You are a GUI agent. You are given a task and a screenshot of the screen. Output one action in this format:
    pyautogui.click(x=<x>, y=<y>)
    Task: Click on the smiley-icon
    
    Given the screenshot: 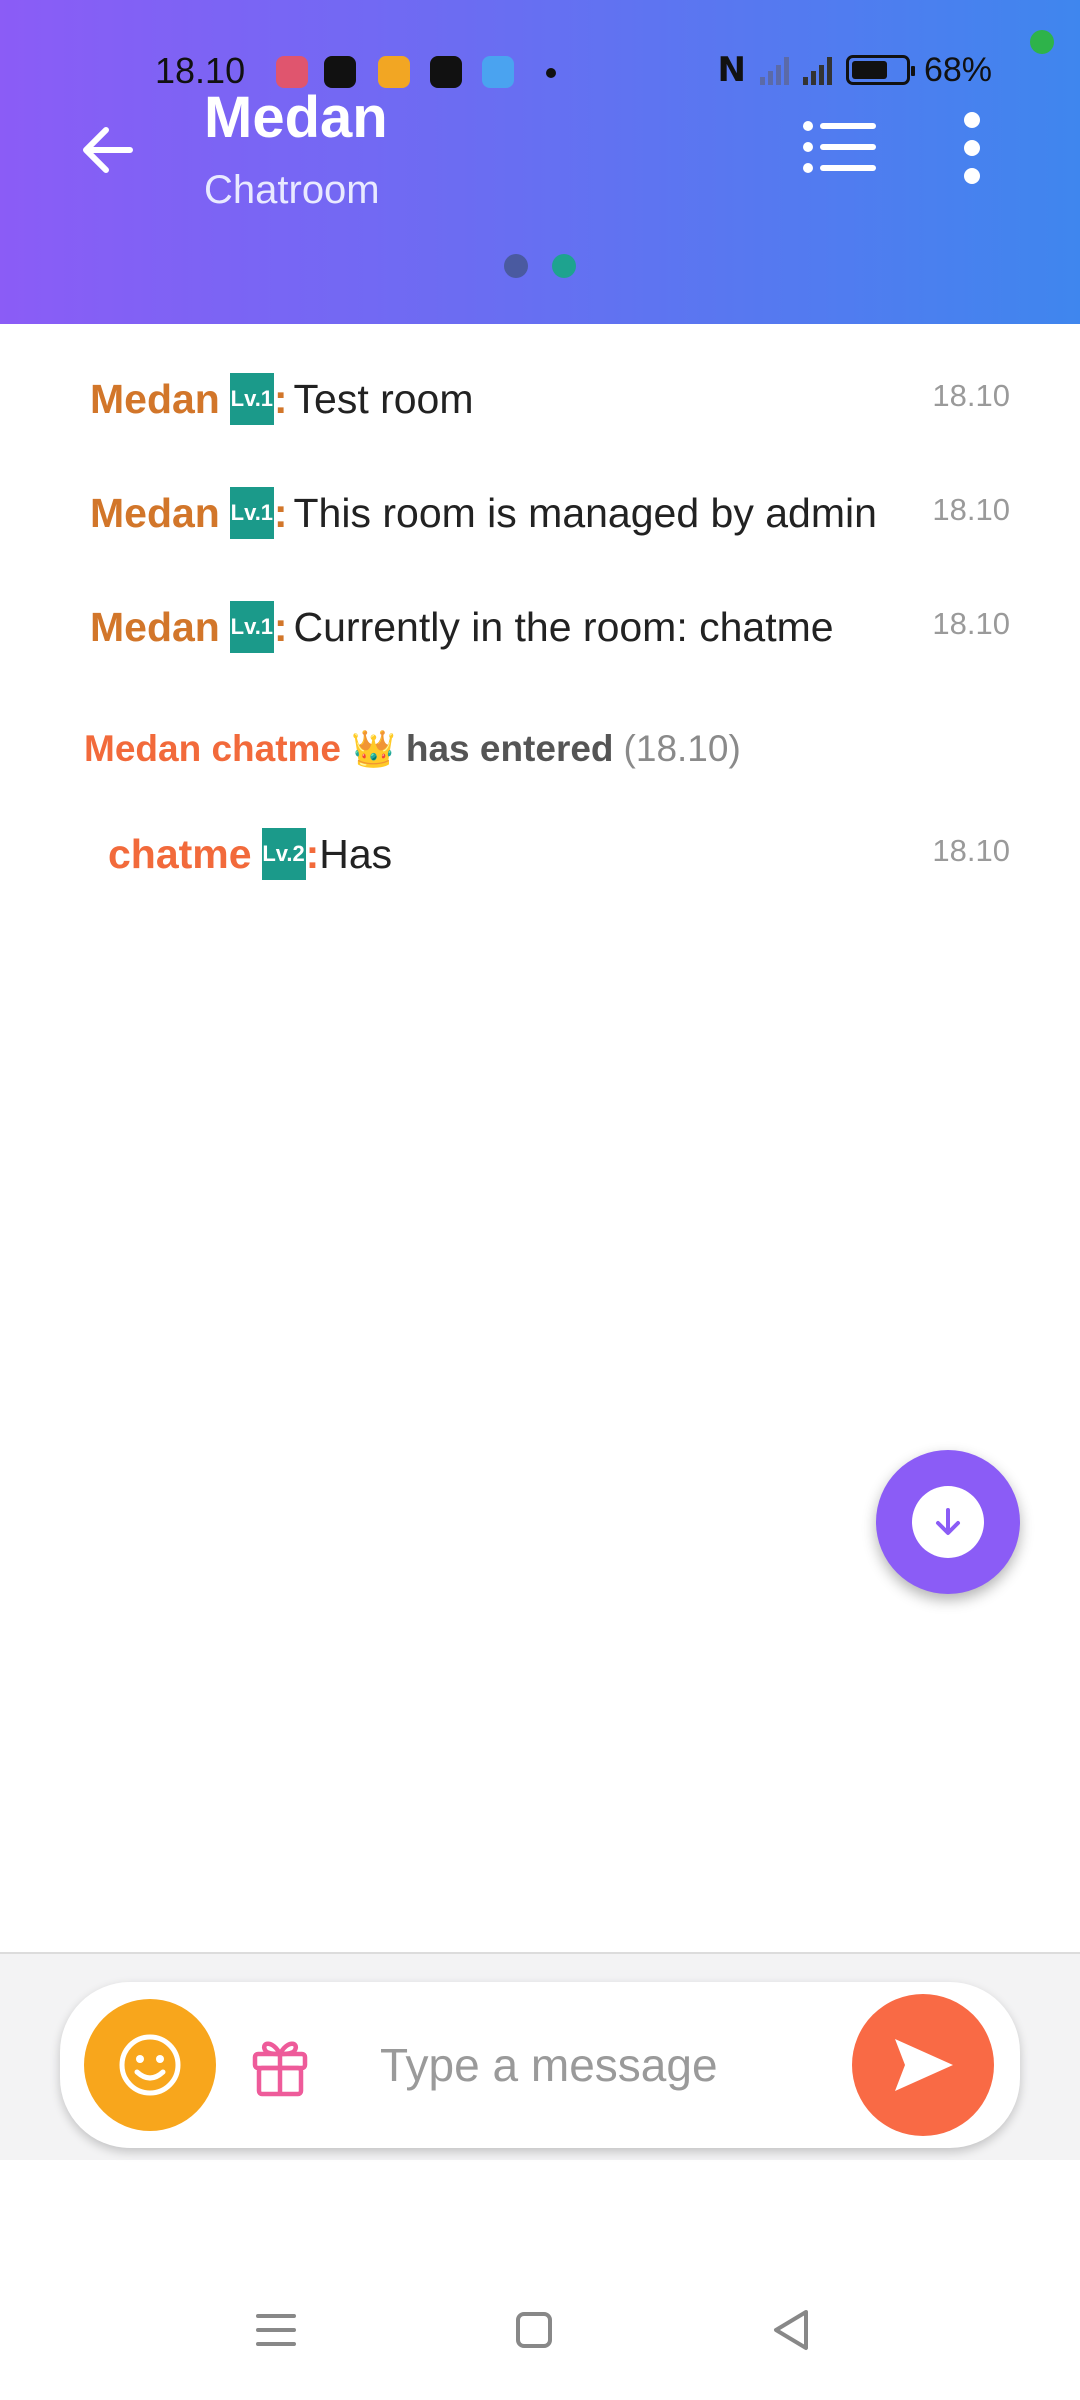 What is the action you would take?
    pyautogui.click(x=150, y=2065)
    